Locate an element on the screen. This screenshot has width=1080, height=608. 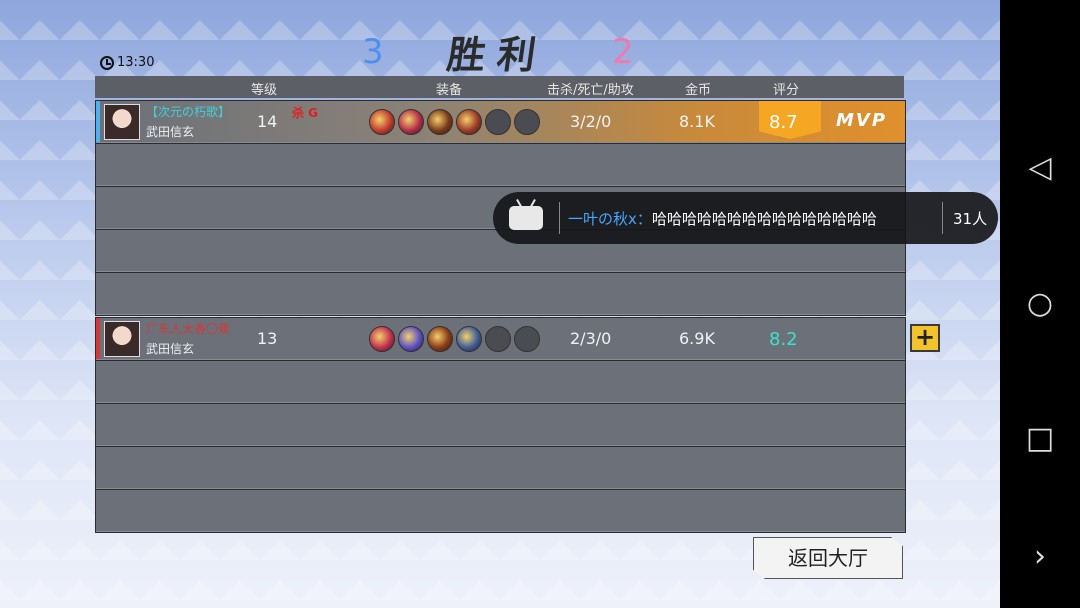
table-header: 等级 装备 击杀/死亡/助攻 金币 评分 is located at coordinates (499, 87).